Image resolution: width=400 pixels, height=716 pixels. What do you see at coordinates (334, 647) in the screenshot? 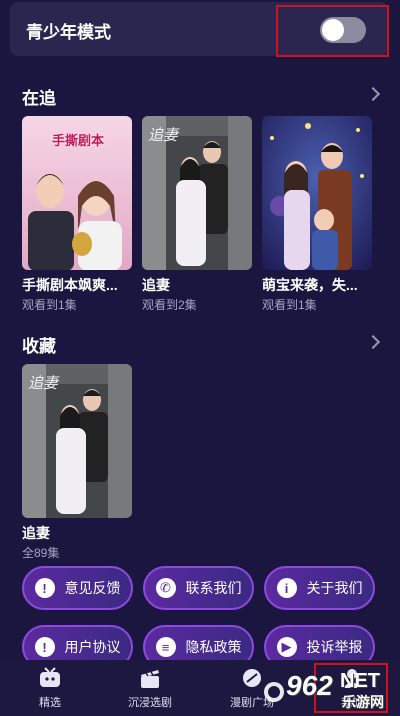
I see `report-label: 投诉举报` at bounding box center [334, 647].